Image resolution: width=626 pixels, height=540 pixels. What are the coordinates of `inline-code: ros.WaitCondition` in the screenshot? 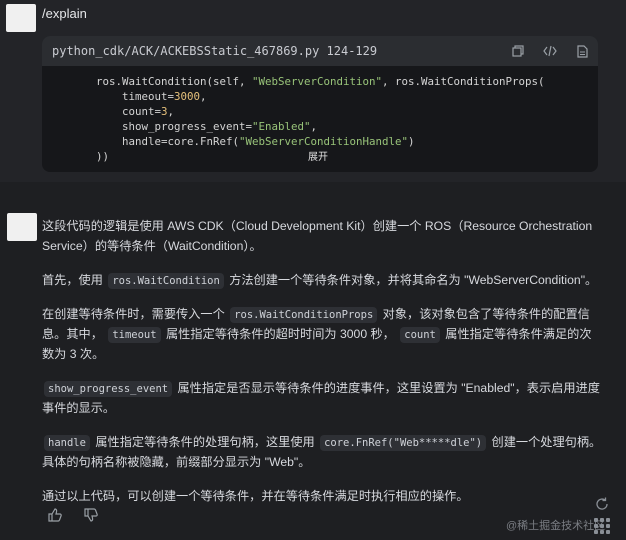 It's located at (166, 281).